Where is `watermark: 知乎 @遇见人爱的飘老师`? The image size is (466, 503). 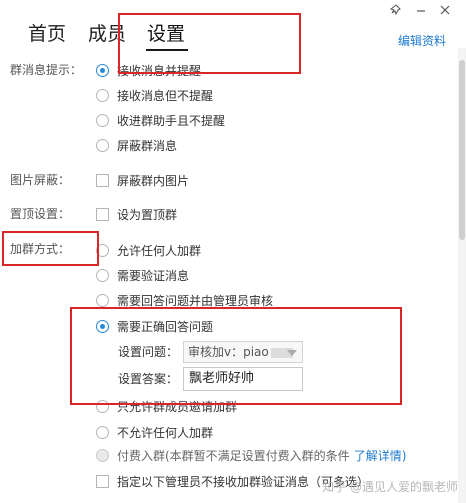
watermark: 知乎 @遇见人爱的飘老师 is located at coordinates (390, 487).